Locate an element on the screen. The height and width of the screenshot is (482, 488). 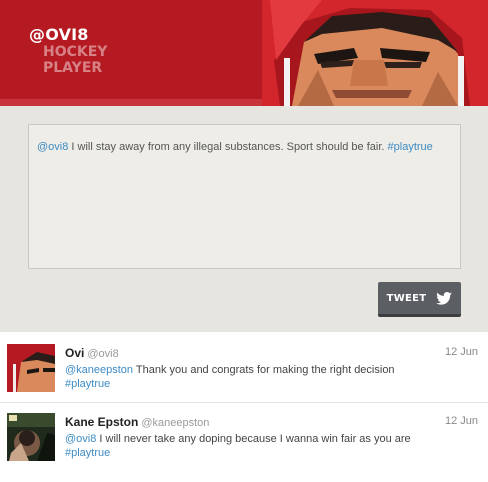
tweet-mention: @kaneepston is located at coordinates (99, 370).